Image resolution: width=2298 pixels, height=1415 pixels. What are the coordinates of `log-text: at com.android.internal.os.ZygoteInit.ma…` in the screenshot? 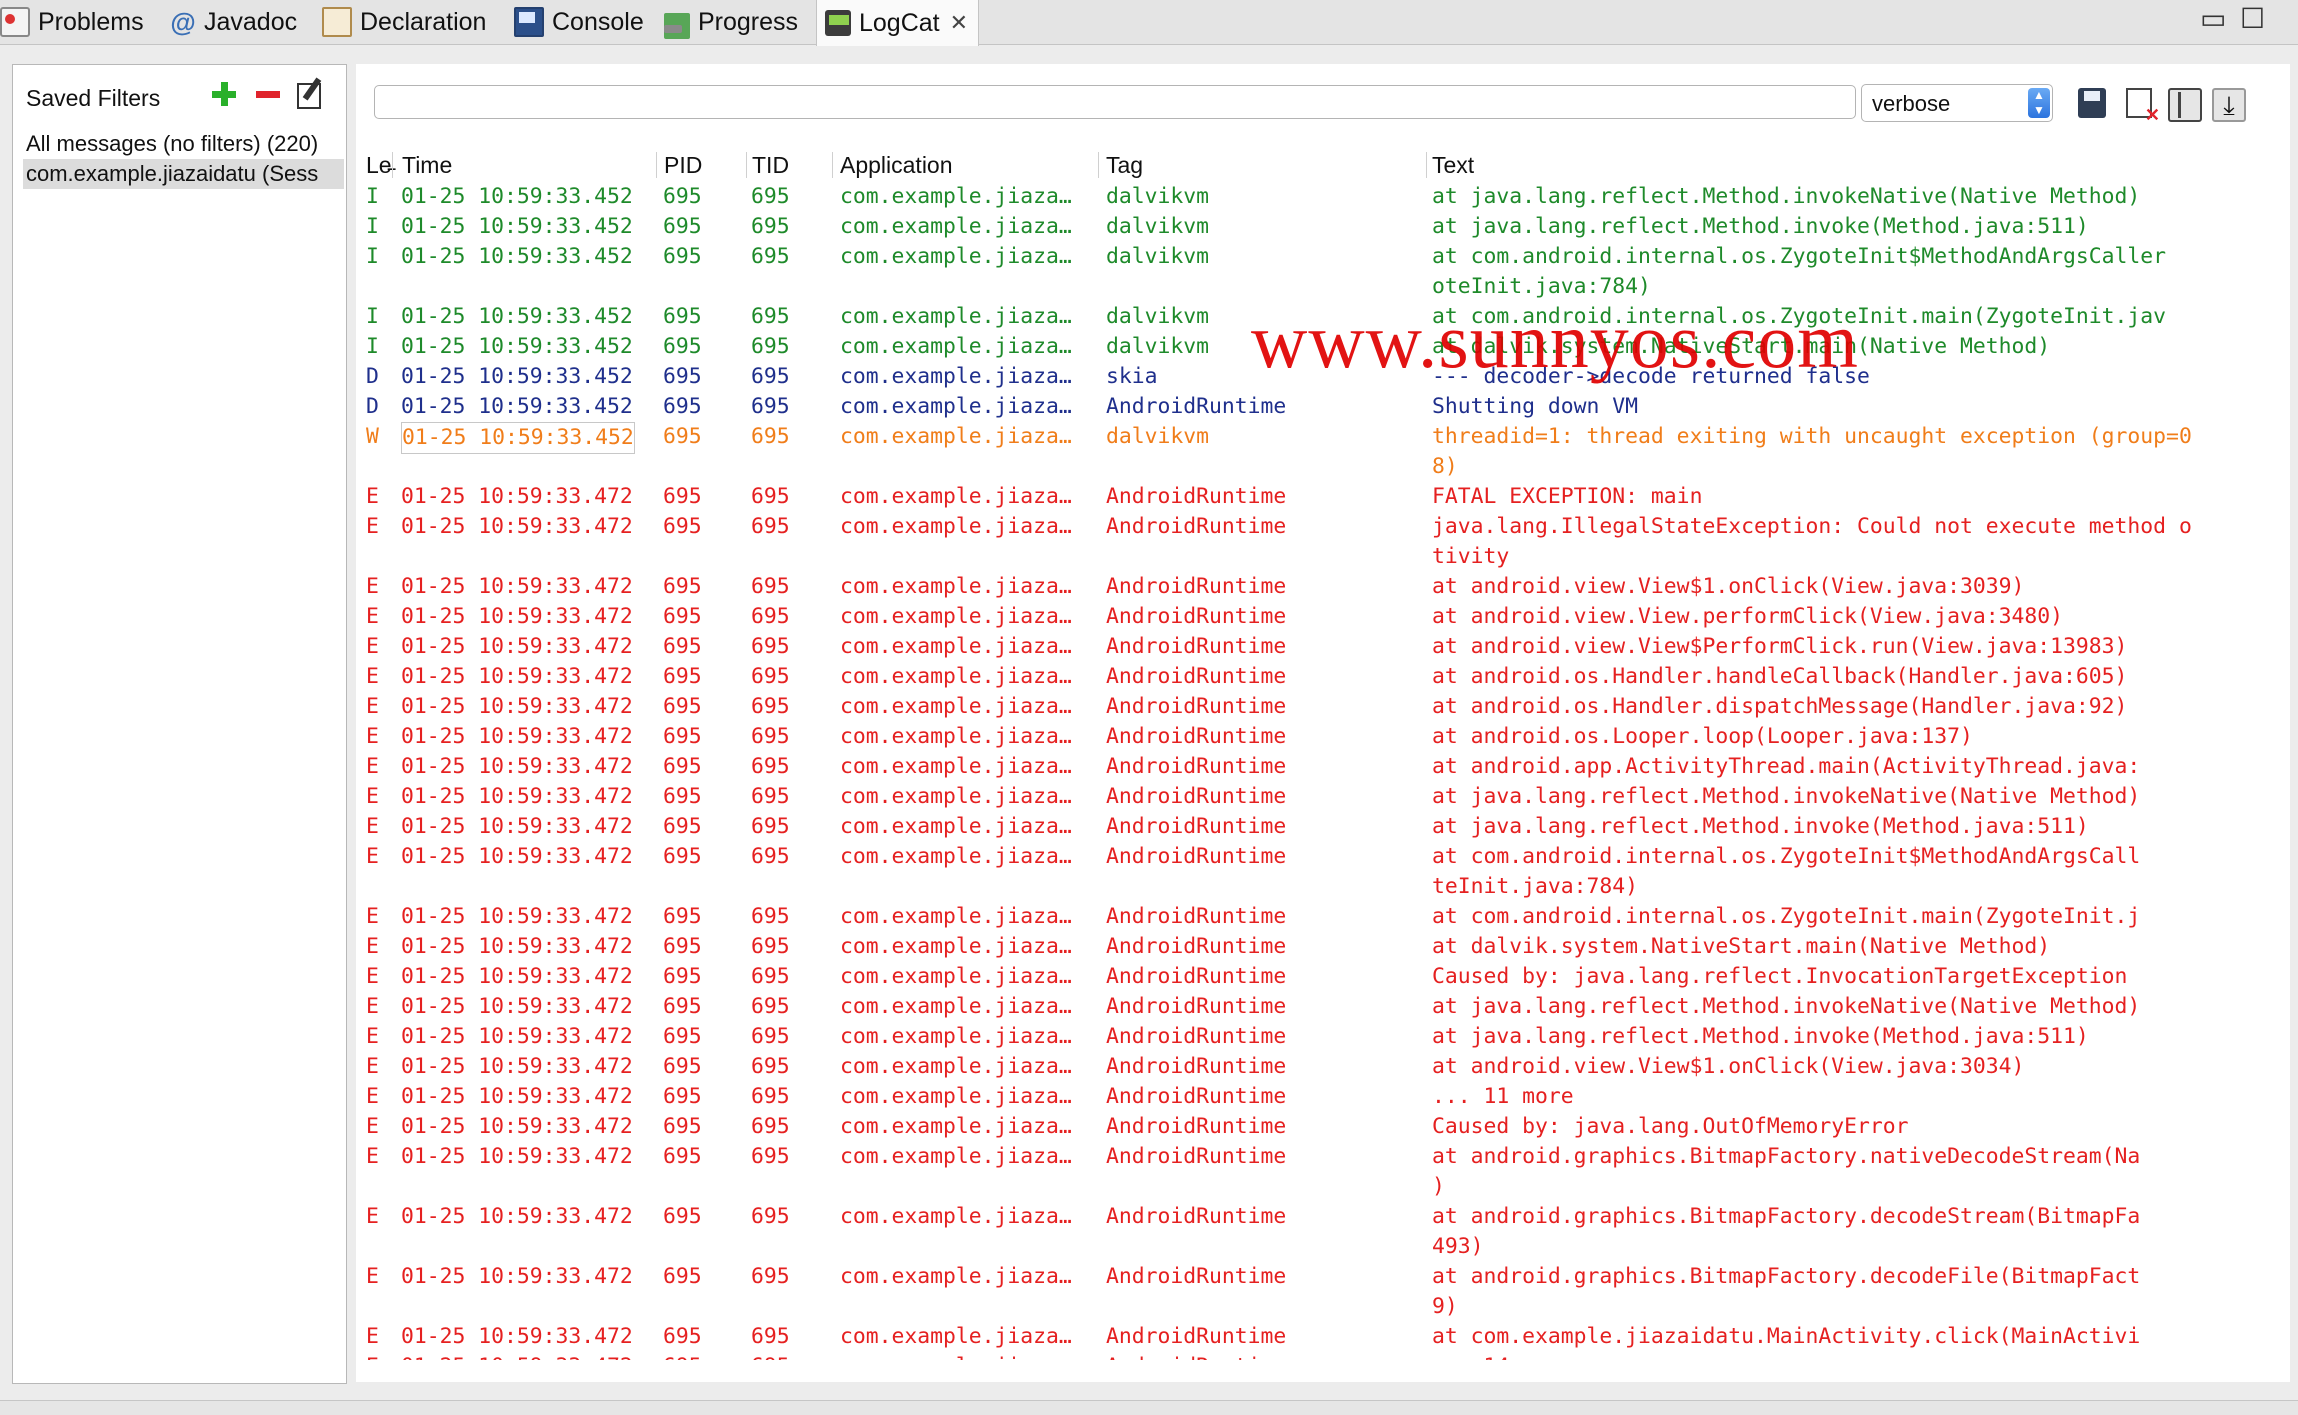 It's located at (1786, 916).